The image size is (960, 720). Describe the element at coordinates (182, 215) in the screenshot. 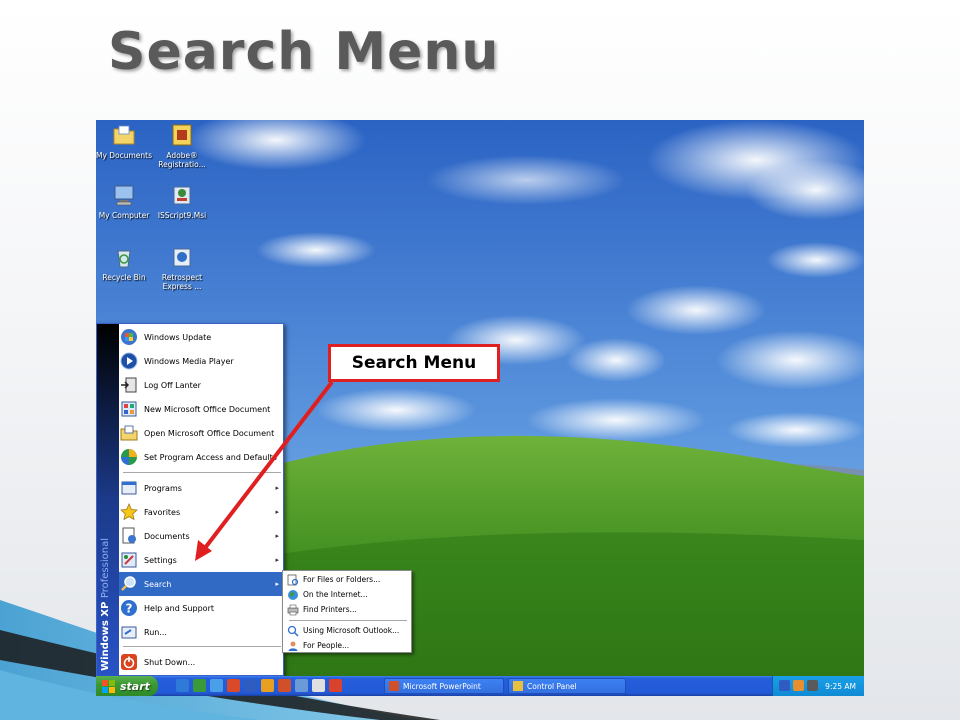

I see `desktop-icon-label: ISScript9.Msi` at that location.